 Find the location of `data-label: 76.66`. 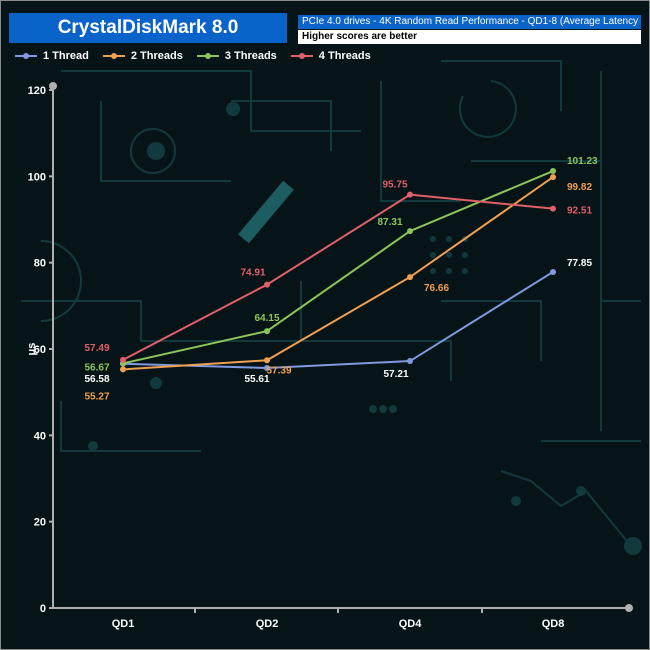

data-label: 76.66 is located at coordinates (436, 288).